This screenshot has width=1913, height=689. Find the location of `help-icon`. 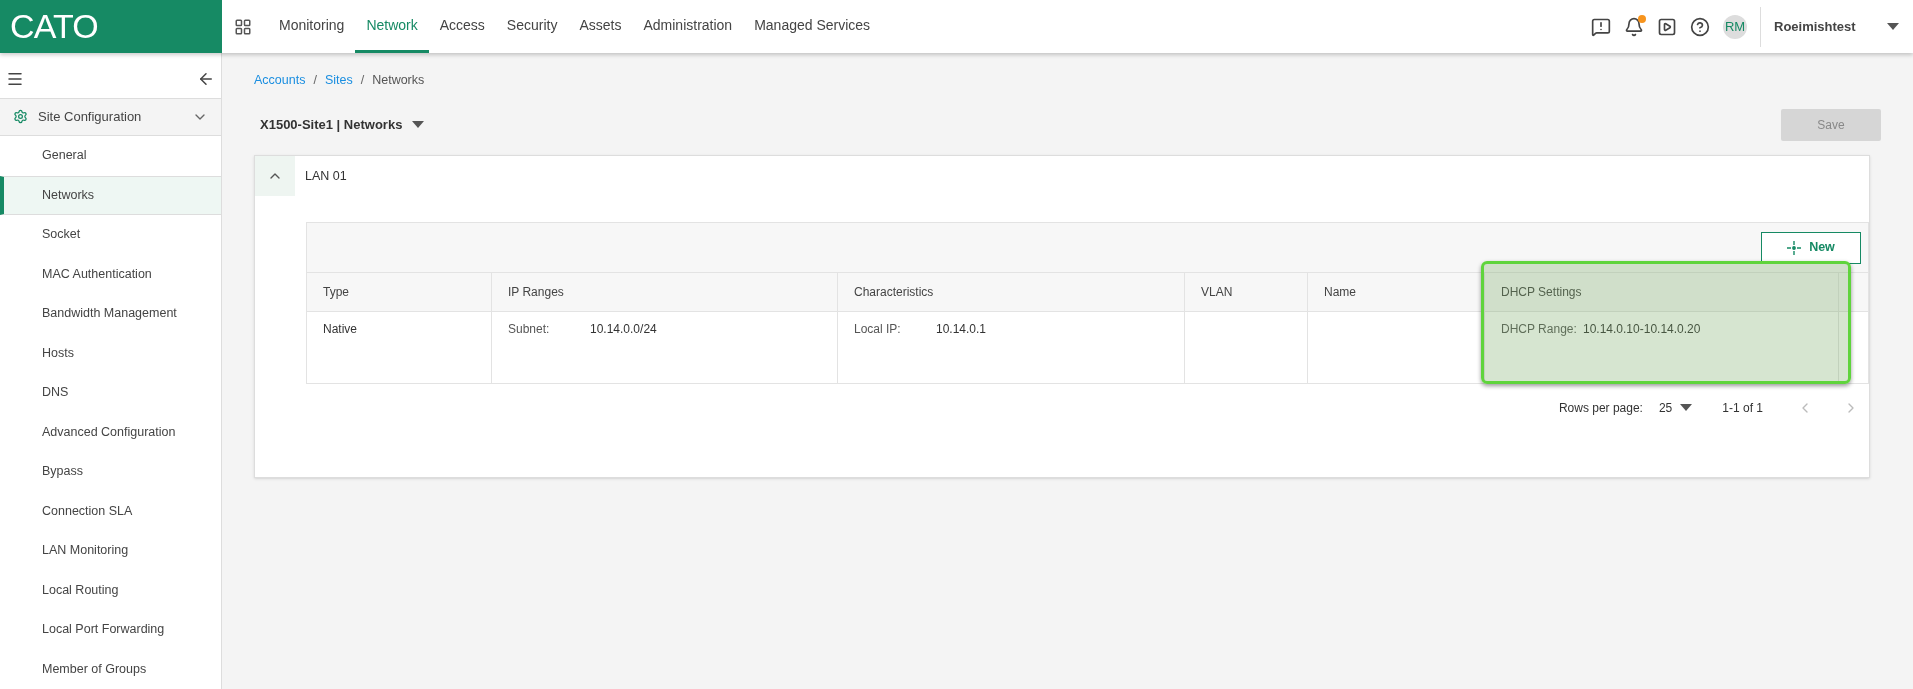

help-icon is located at coordinates (1700, 26).